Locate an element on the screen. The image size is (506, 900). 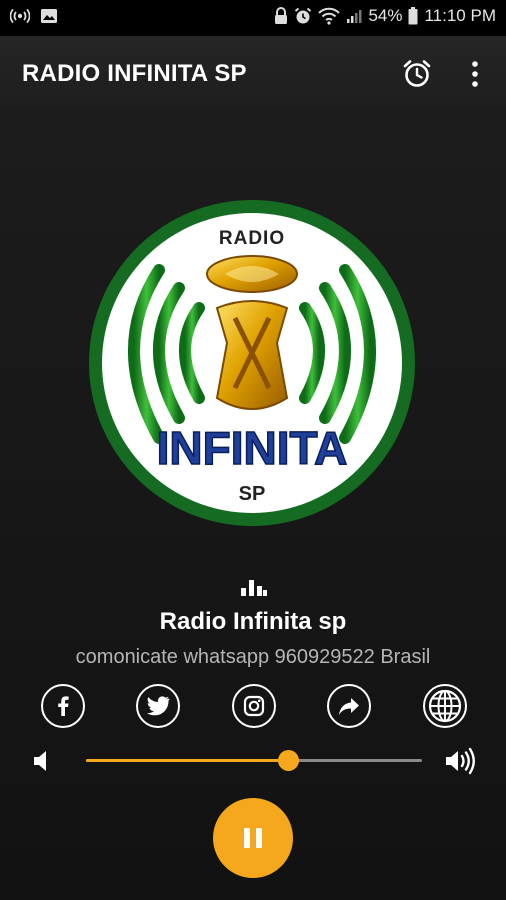
station-name: Radio Infinita sp is located at coordinates (253, 621).